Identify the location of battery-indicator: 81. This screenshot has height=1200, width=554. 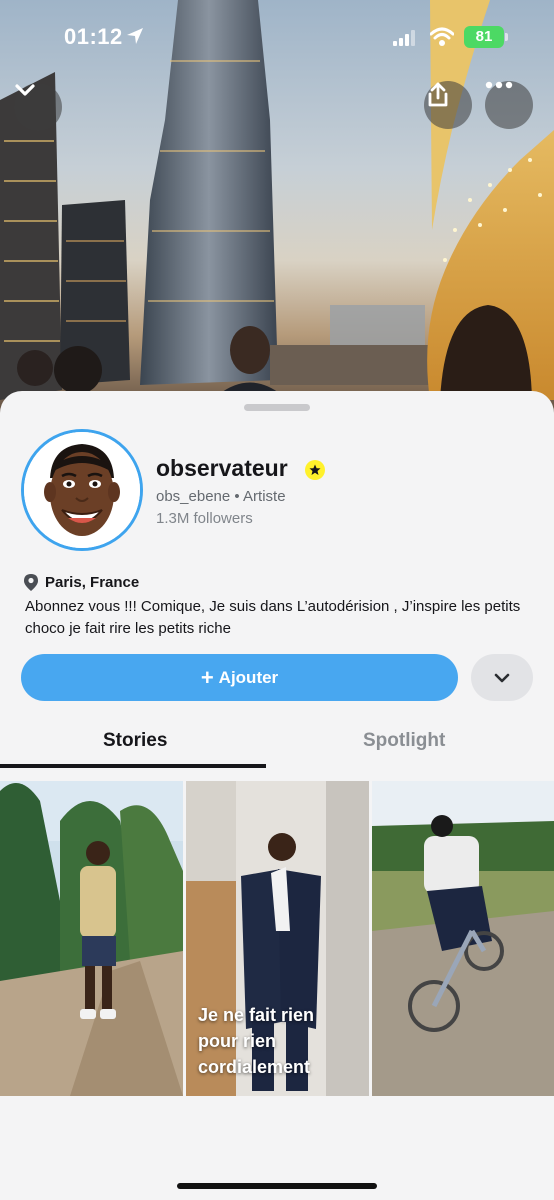
(484, 37).